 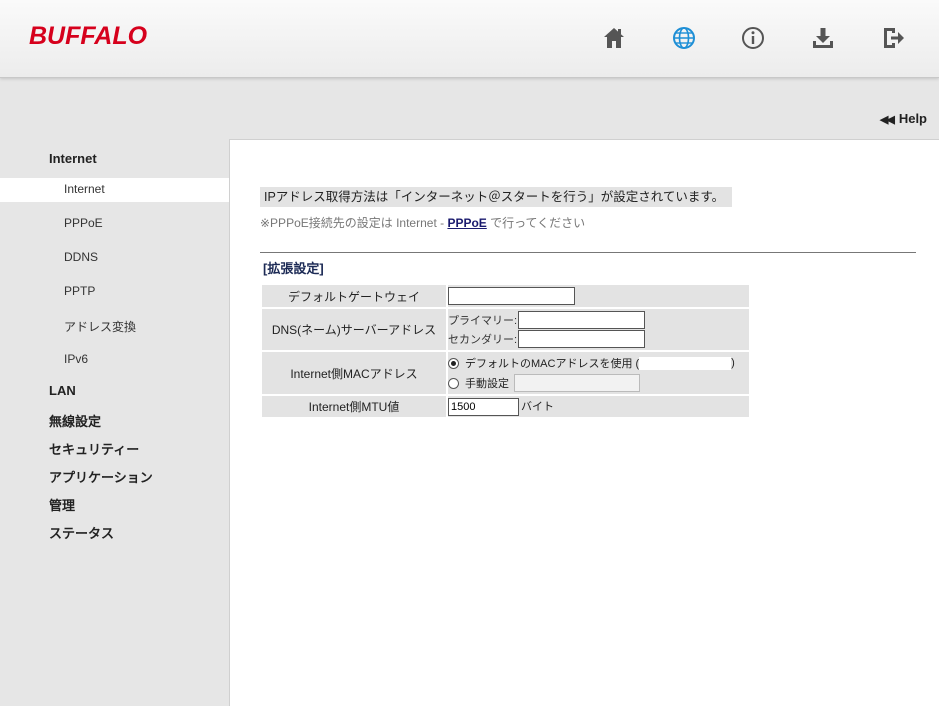 What do you see at coordinates (453, 363) in the screenshot?
I see `mac-default-radio` at bounding box center [453, 363].